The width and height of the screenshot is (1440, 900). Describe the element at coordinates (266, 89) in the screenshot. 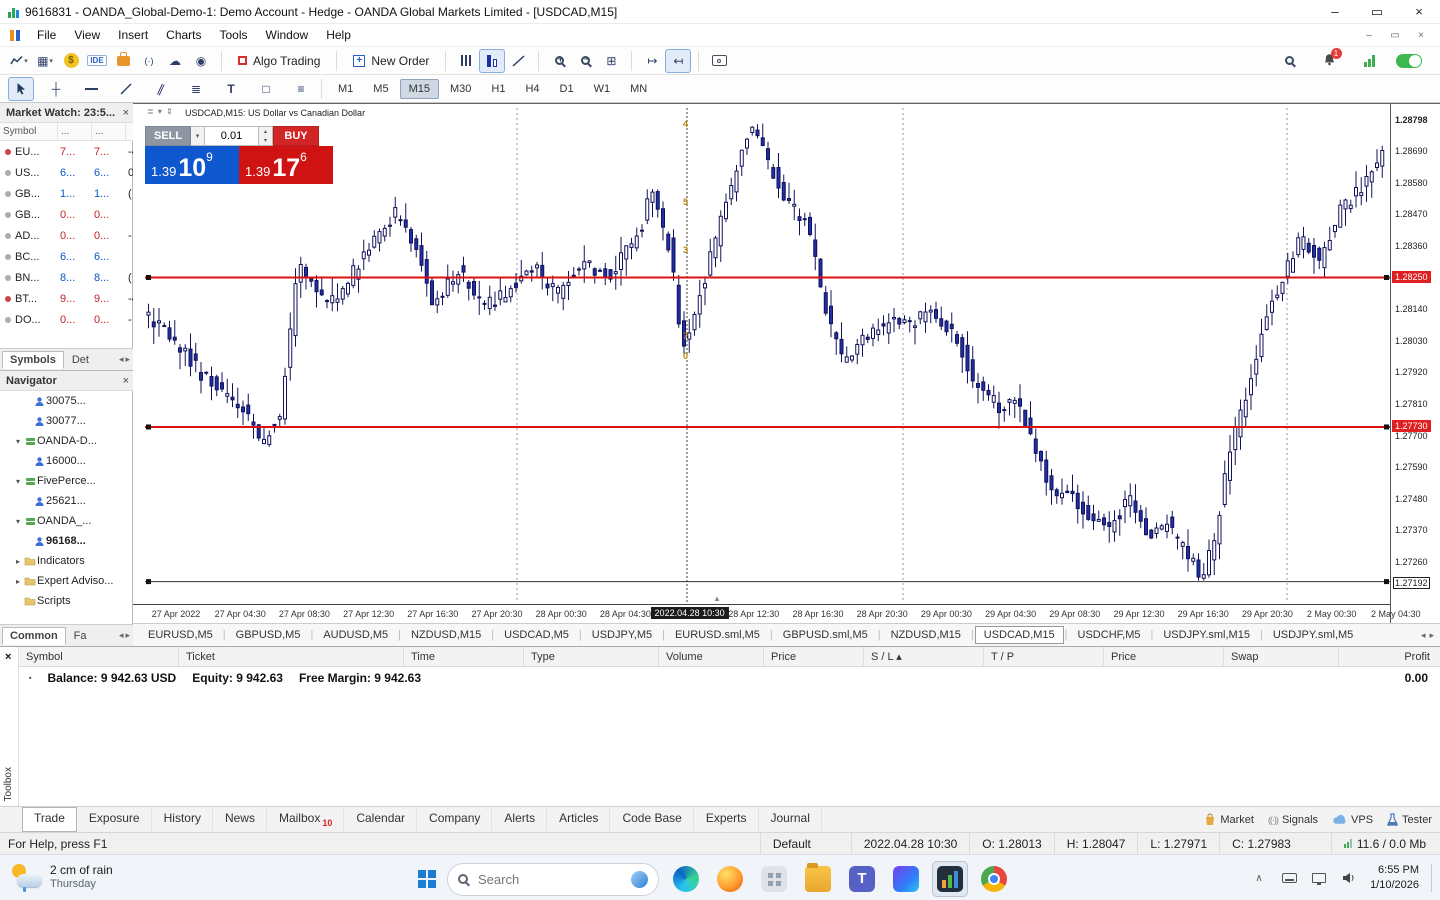

I see `shapes-icon: □` at that location.